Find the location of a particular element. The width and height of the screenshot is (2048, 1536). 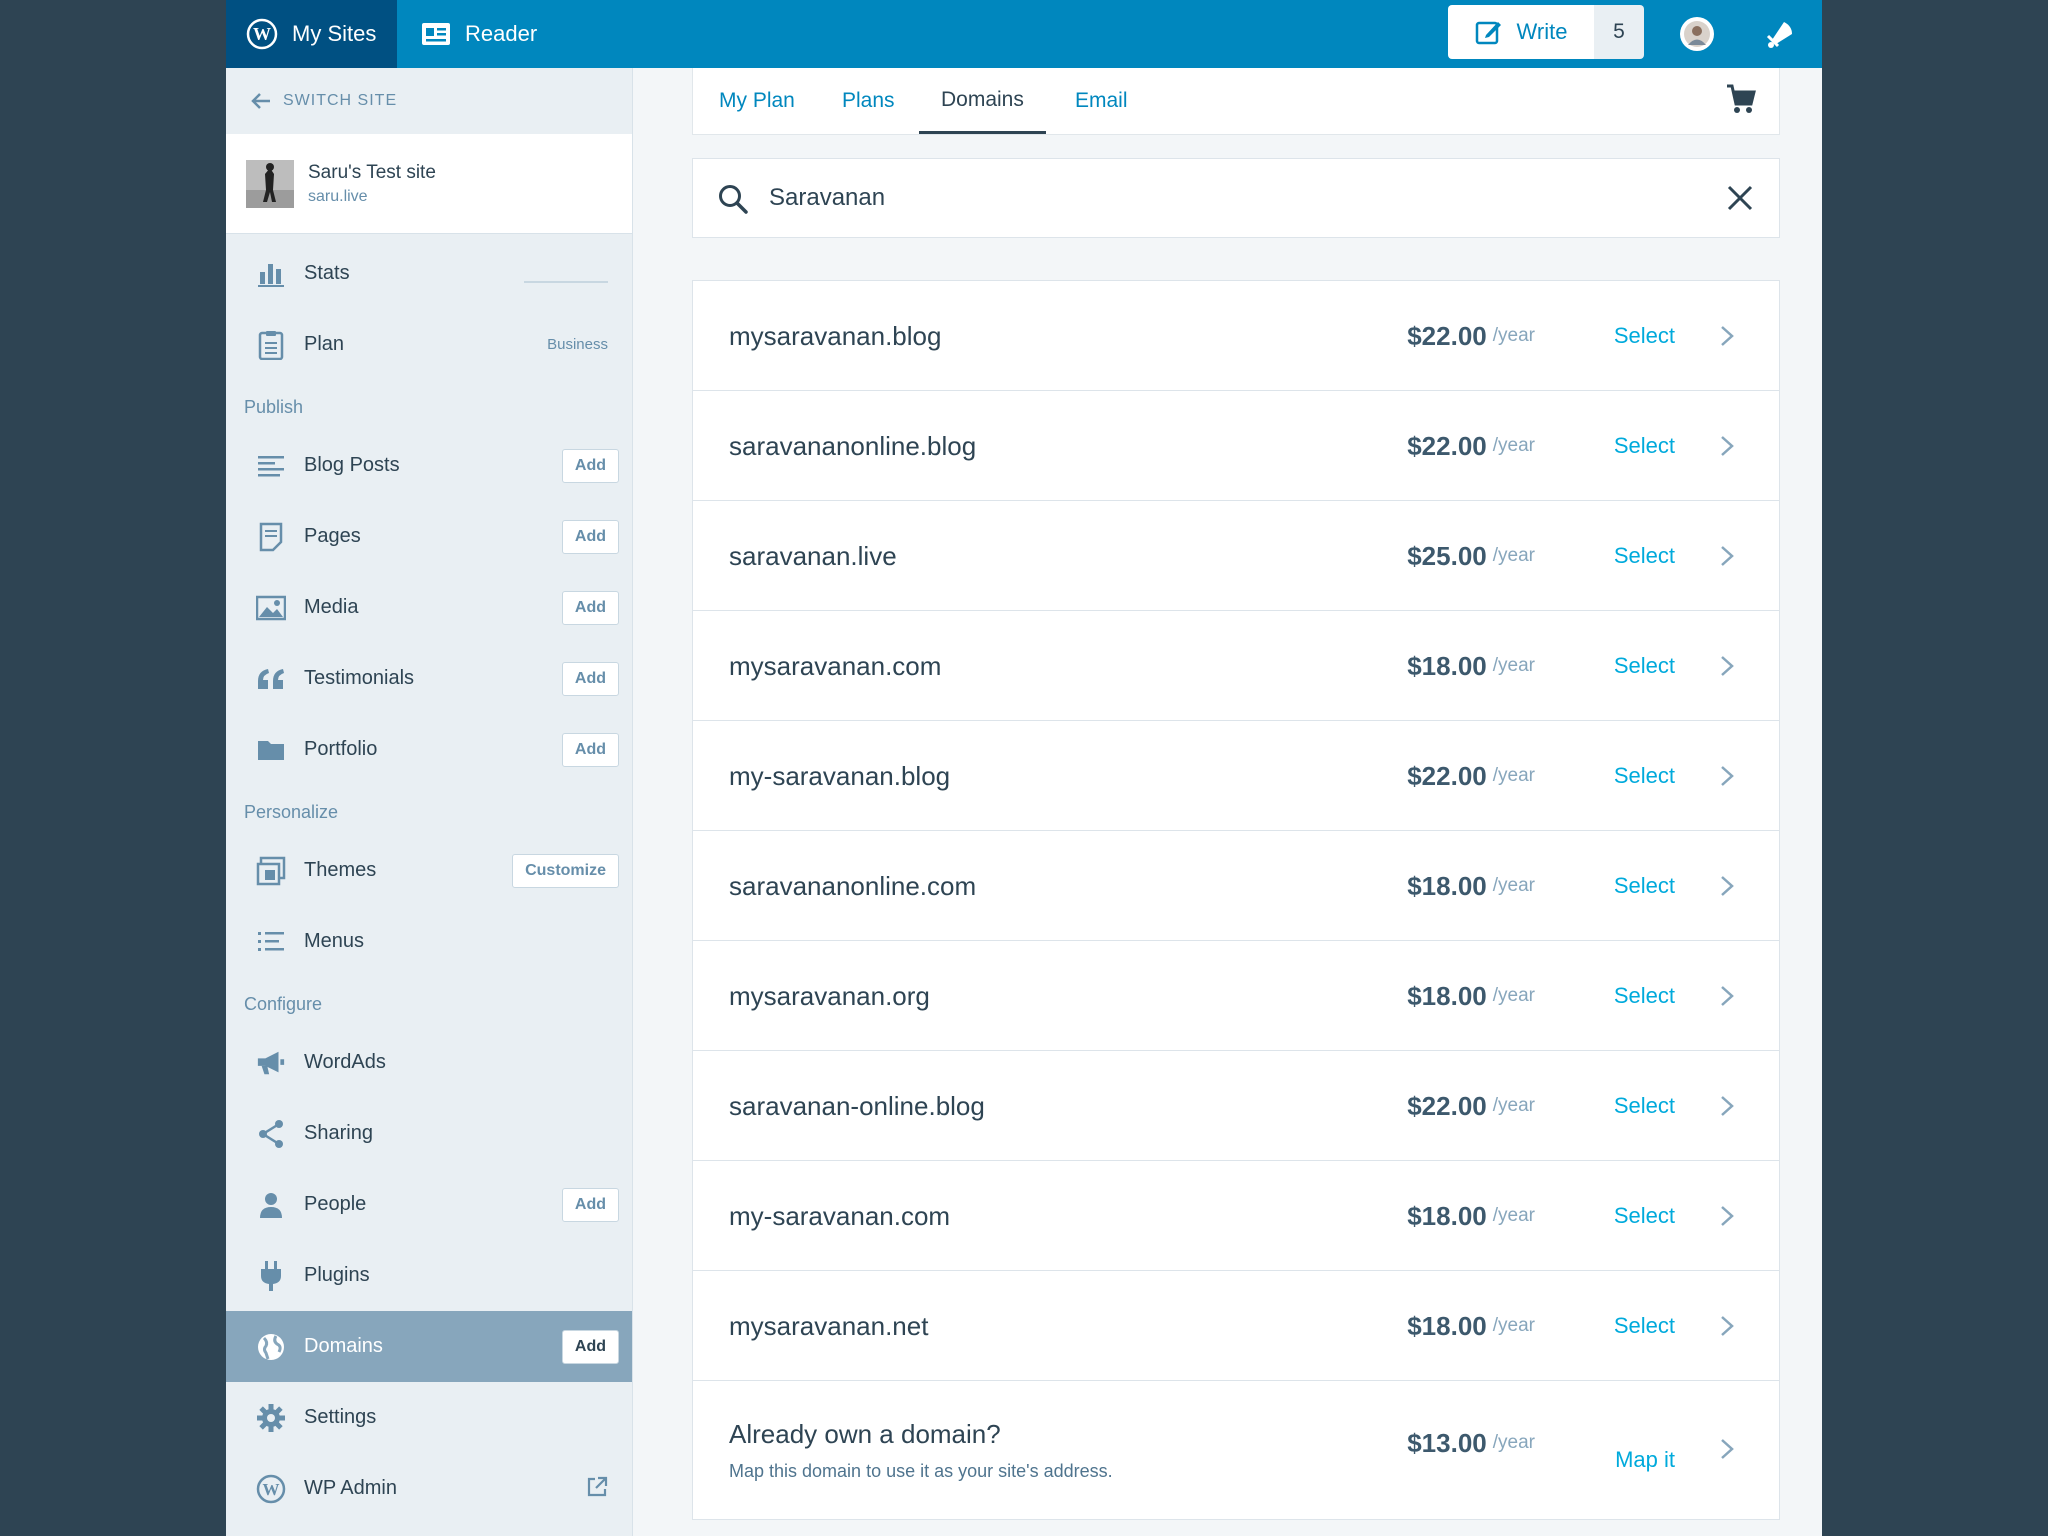

add-blog-post-button: Add is located at coordinates (590, 465).